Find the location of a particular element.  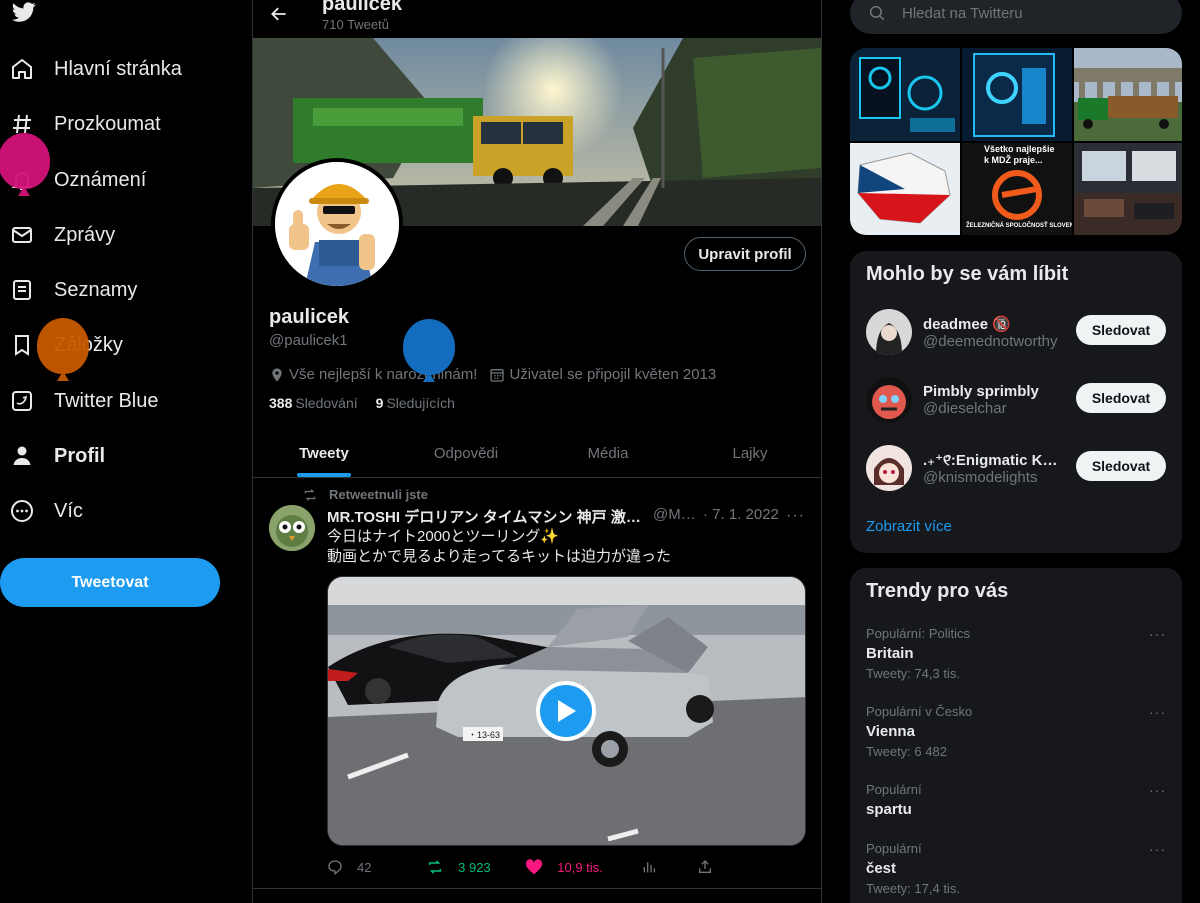

show-more-link: Zobrazit více is located at coordinates (909, 526).